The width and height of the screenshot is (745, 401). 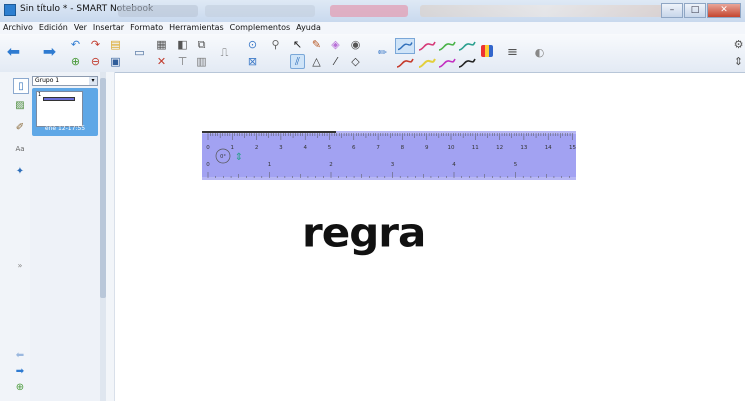 What do you see at coordinates (182, 44) in the screenshot?
I see `show-hide-icon: ◧` at bounding box center [182, 44].